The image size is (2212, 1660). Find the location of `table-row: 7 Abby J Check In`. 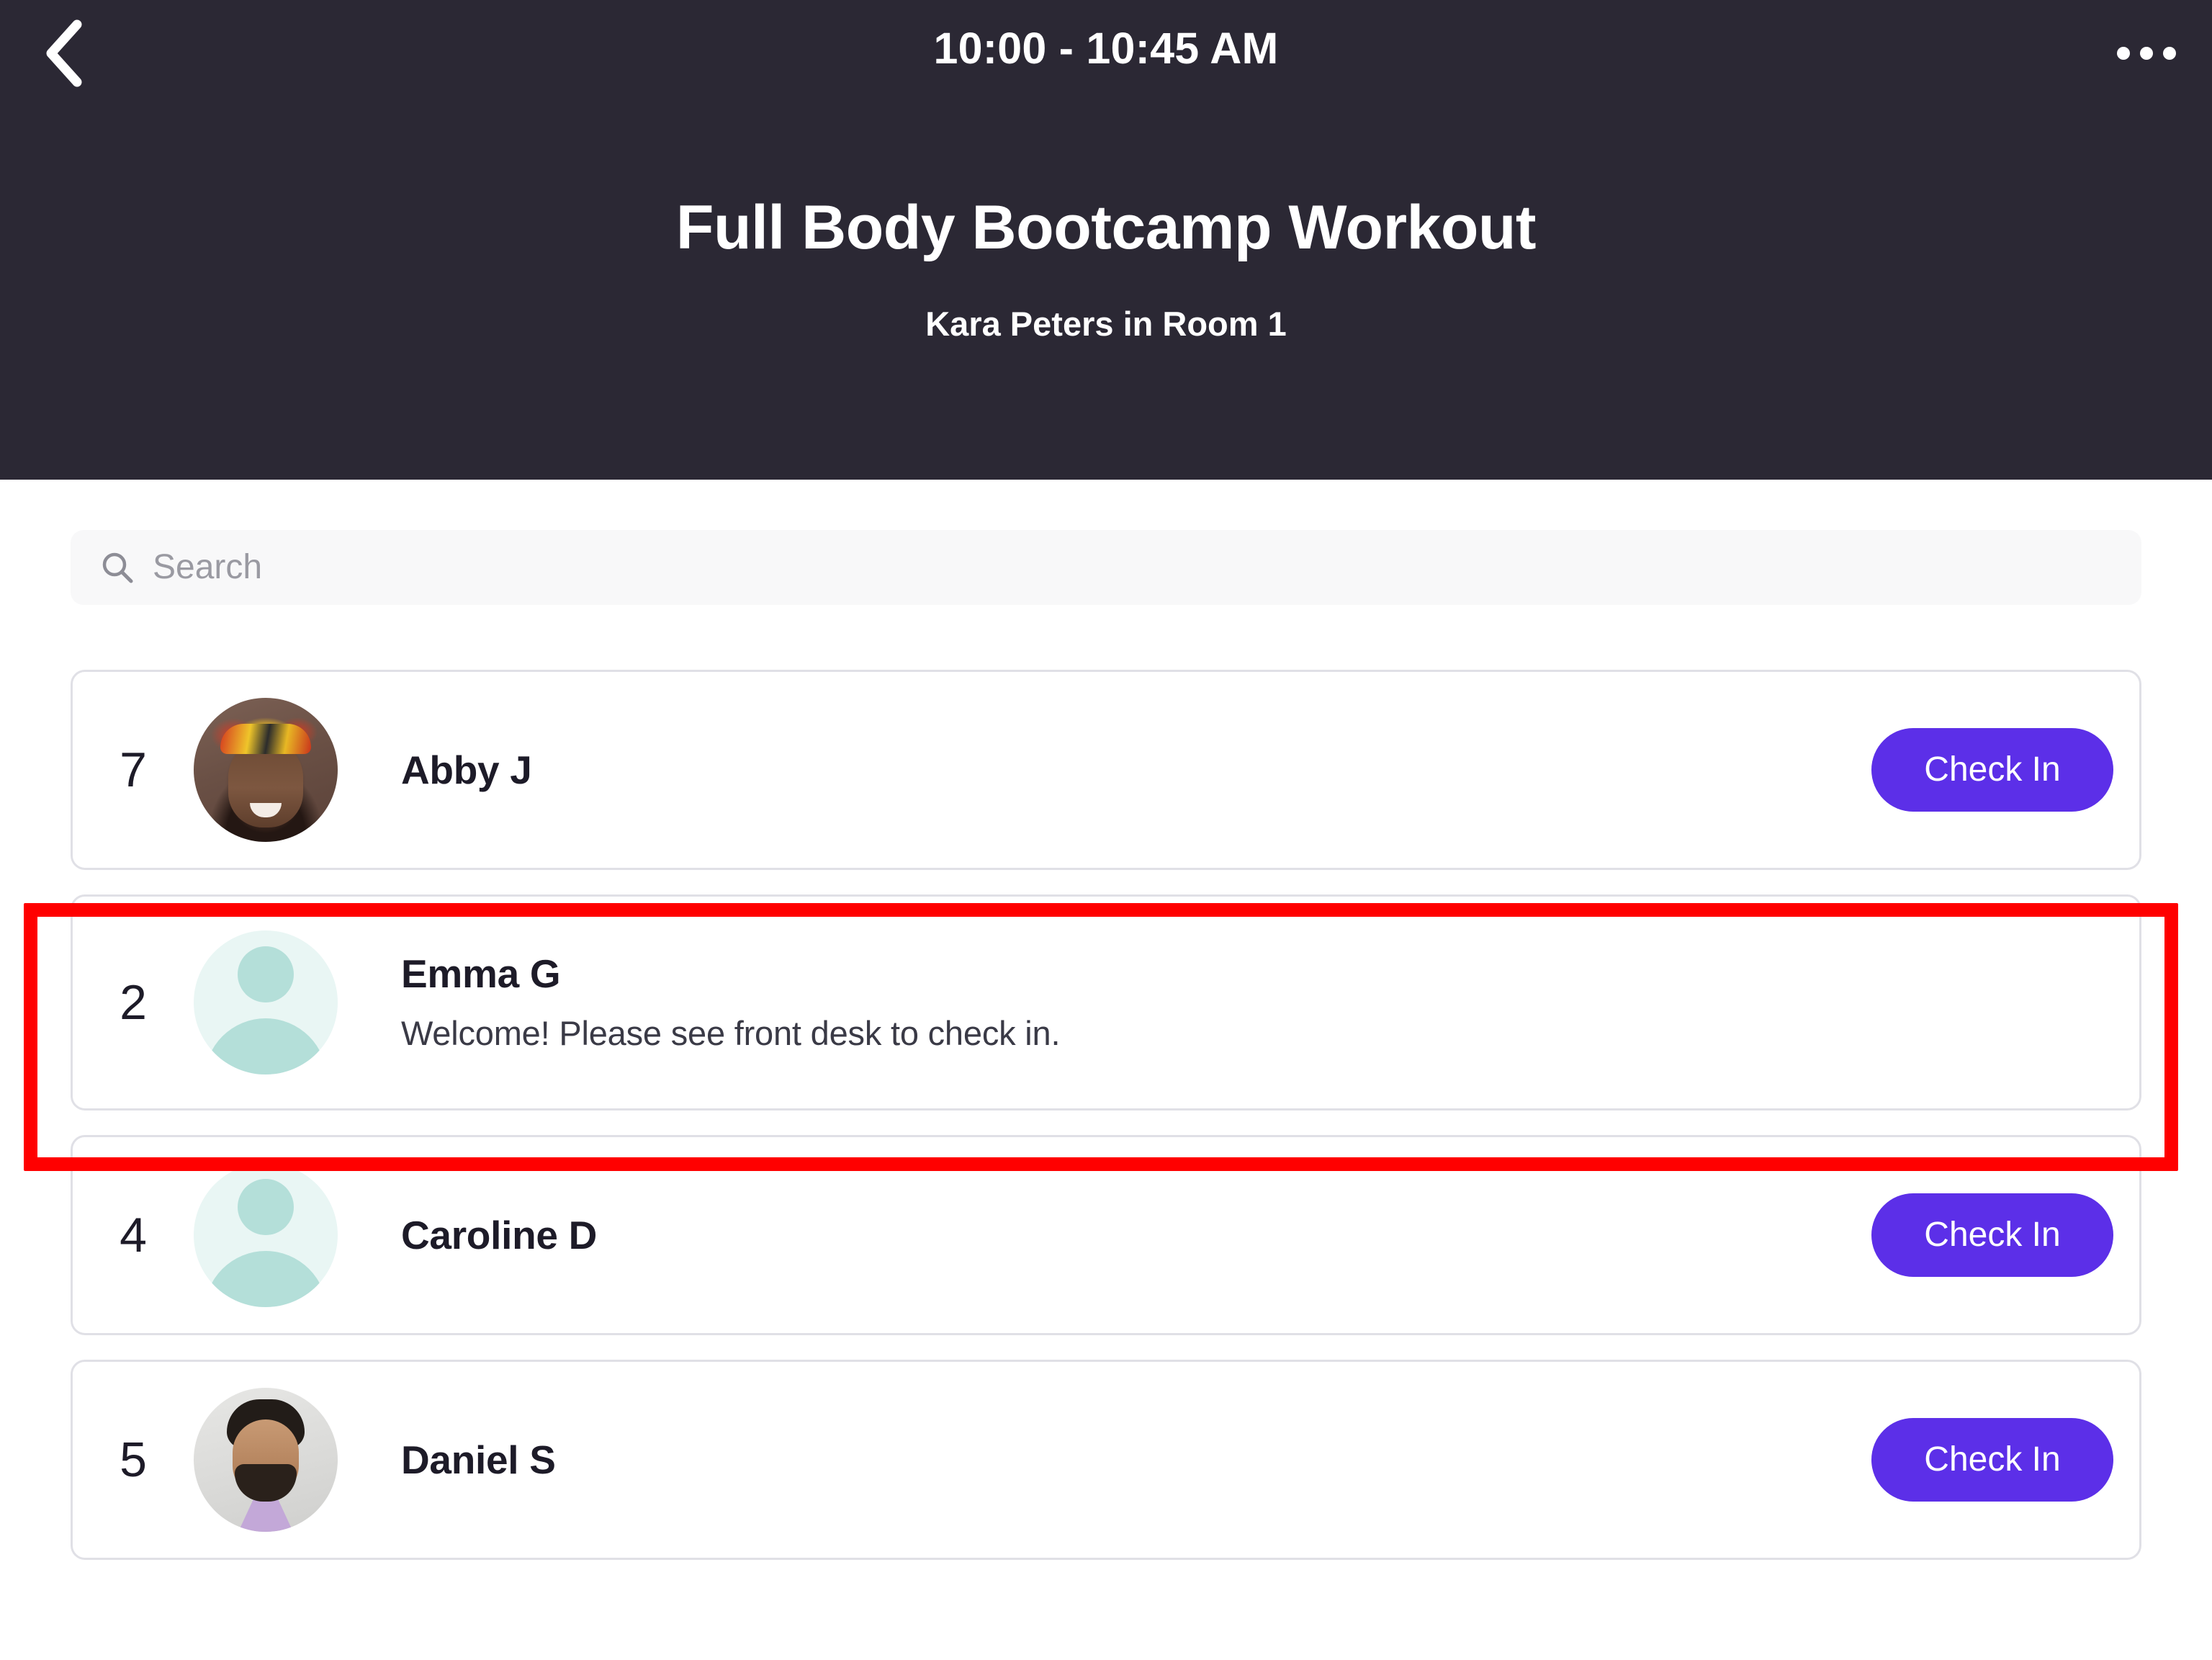

table-row: 7 Abby J Check In is located at coordinates (1106, 770).